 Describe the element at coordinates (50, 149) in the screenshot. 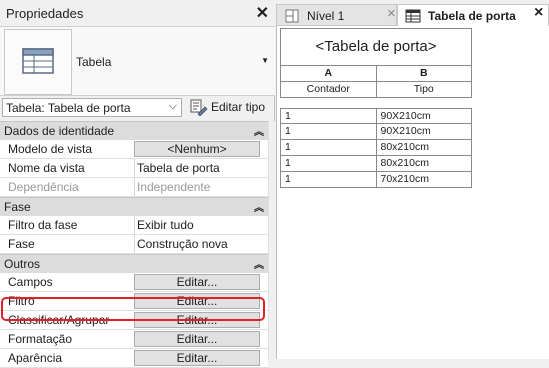

I see `property-label: Modelo de vista` at that location.